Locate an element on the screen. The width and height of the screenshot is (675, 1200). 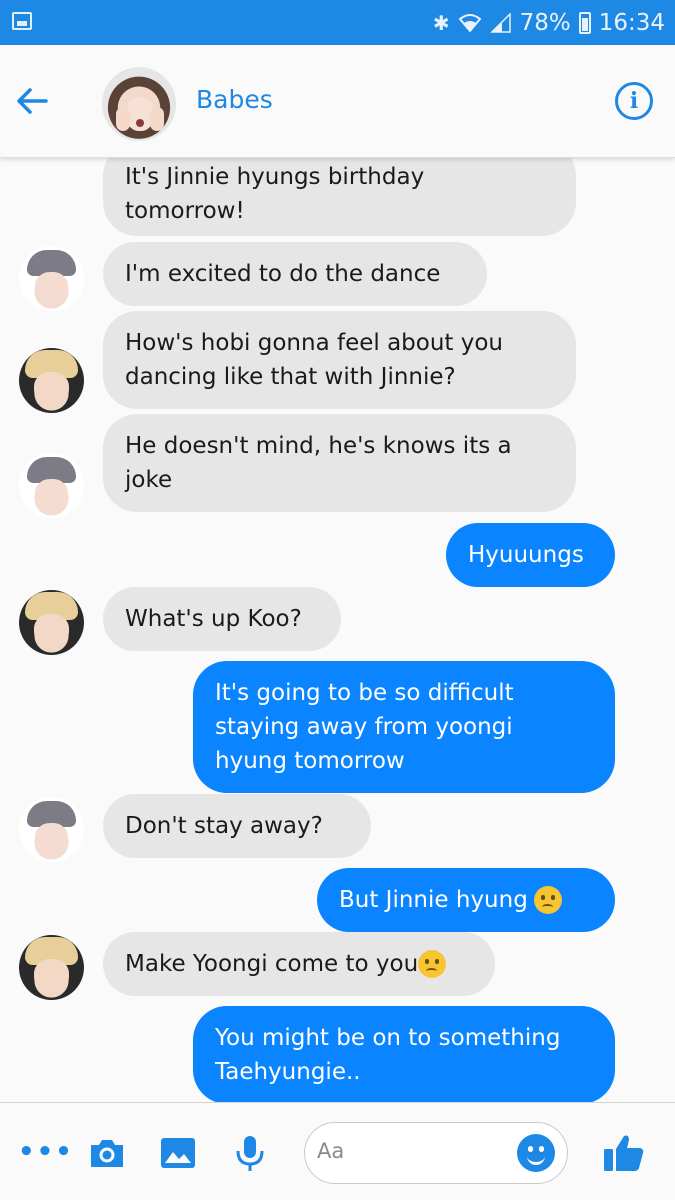
info-icon: i is located at coordinates (634, 101).